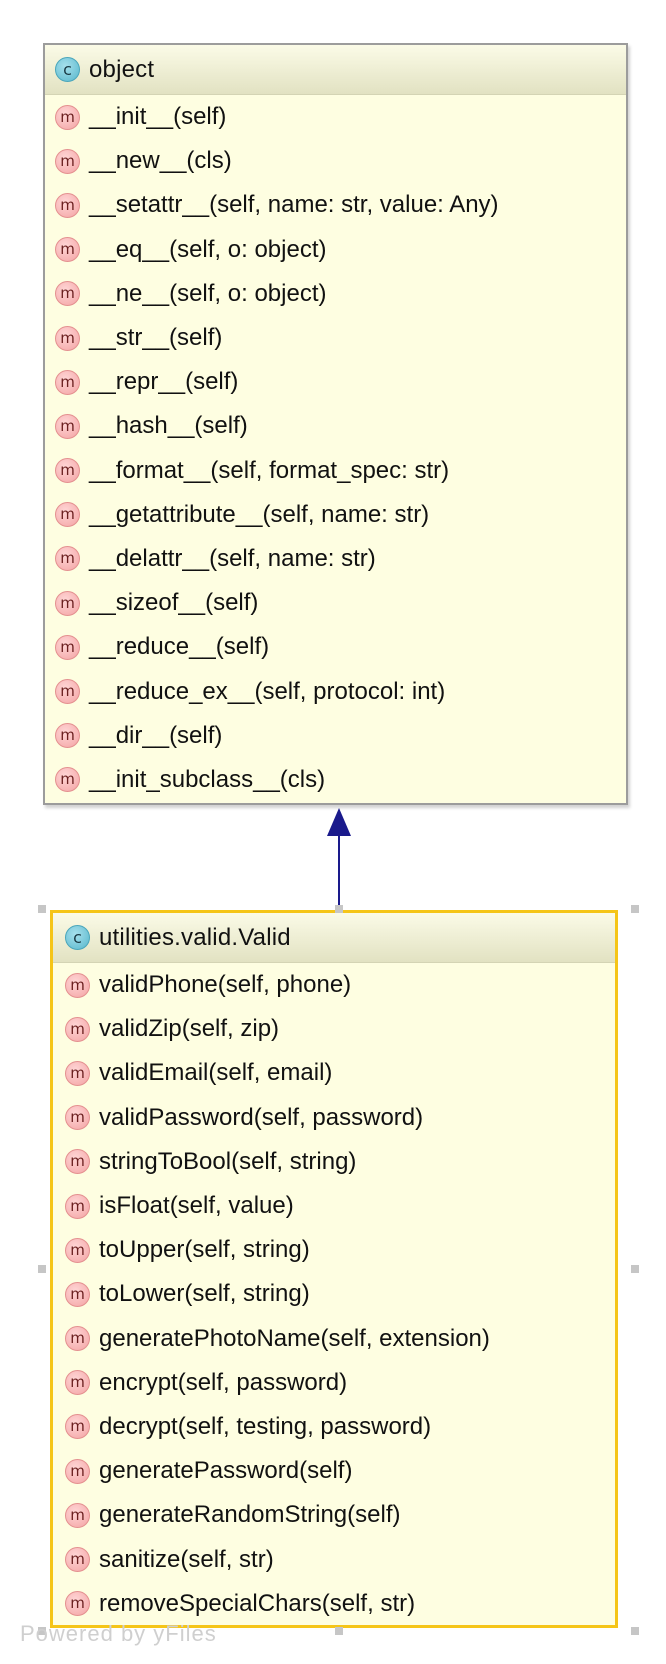 This screenshot has height=1664, width=666. Describe the element at coordinates (122, 69) in the screenshot. I see `class-name: object` at that location.